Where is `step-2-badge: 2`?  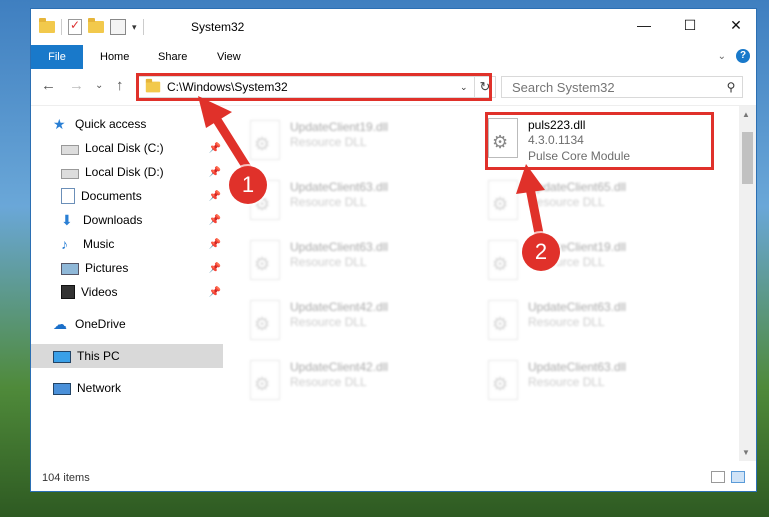 step-2-badge: 2 is located at coordinates (541, 252).